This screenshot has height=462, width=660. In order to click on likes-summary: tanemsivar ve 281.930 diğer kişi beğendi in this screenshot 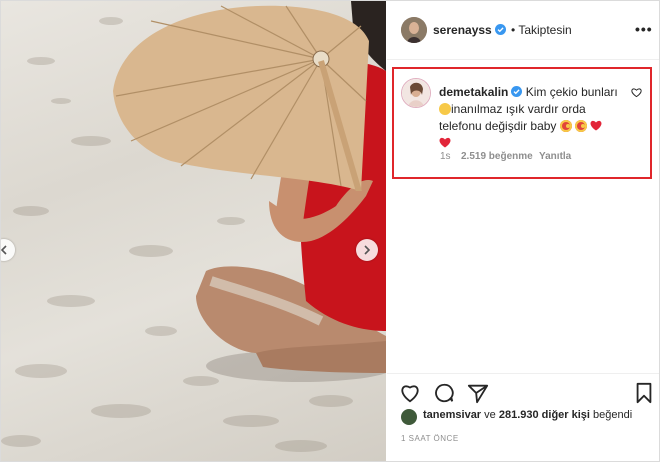, I will do `click(527, 415)`.